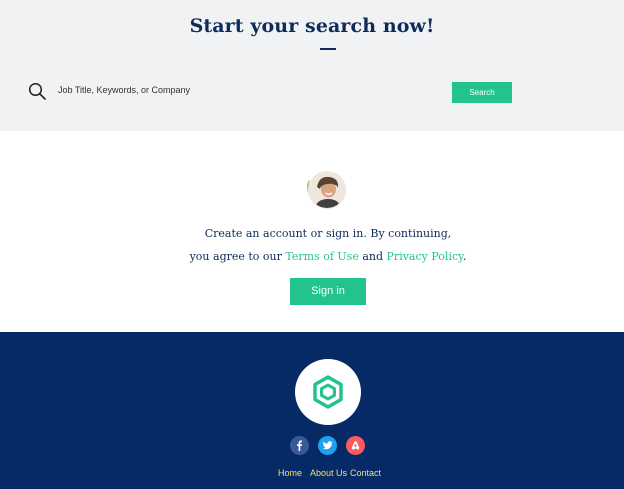 Image resolution: width=624 pixels, height=489 pixels. Describe the element at coordinates (328, 291) in the screenshot. I see `sign-in-button: Sign in` at that location.